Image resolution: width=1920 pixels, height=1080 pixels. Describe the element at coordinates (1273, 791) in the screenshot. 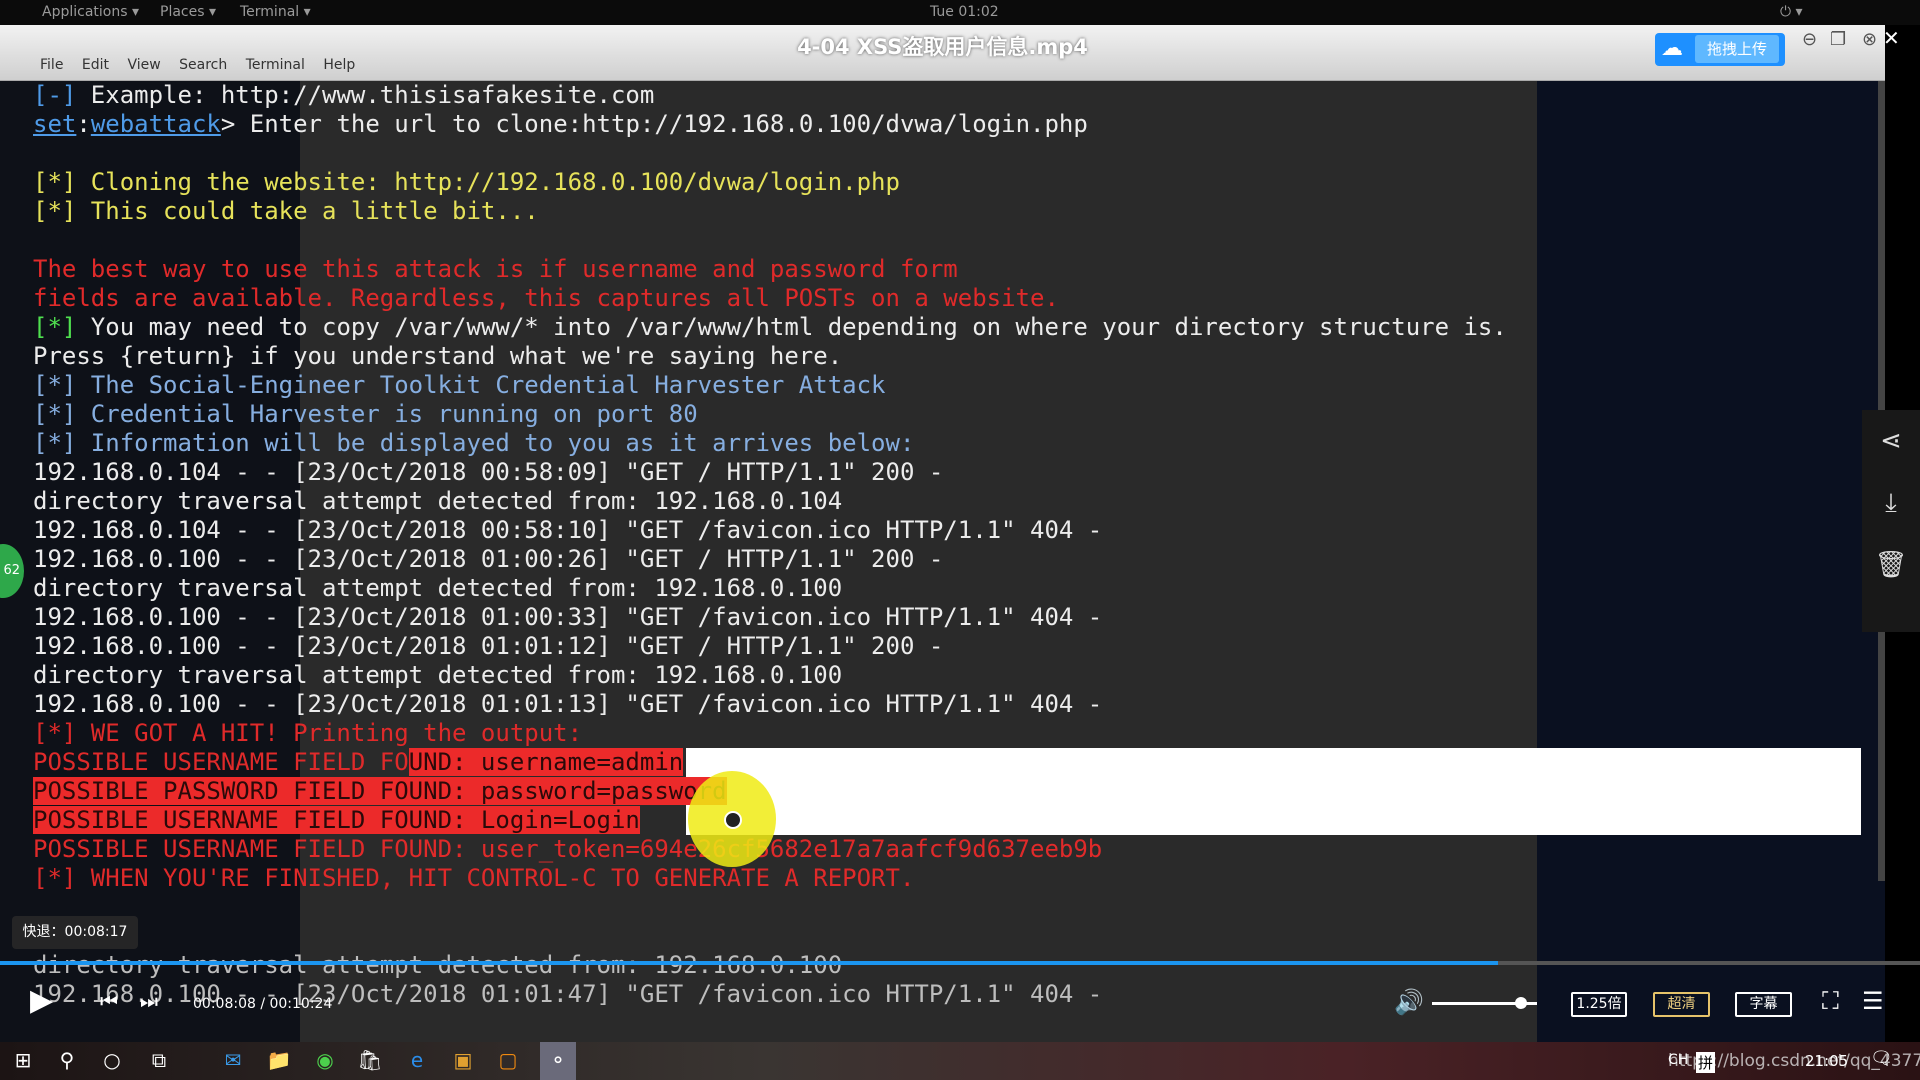

I see `selection-highlight` at that location.